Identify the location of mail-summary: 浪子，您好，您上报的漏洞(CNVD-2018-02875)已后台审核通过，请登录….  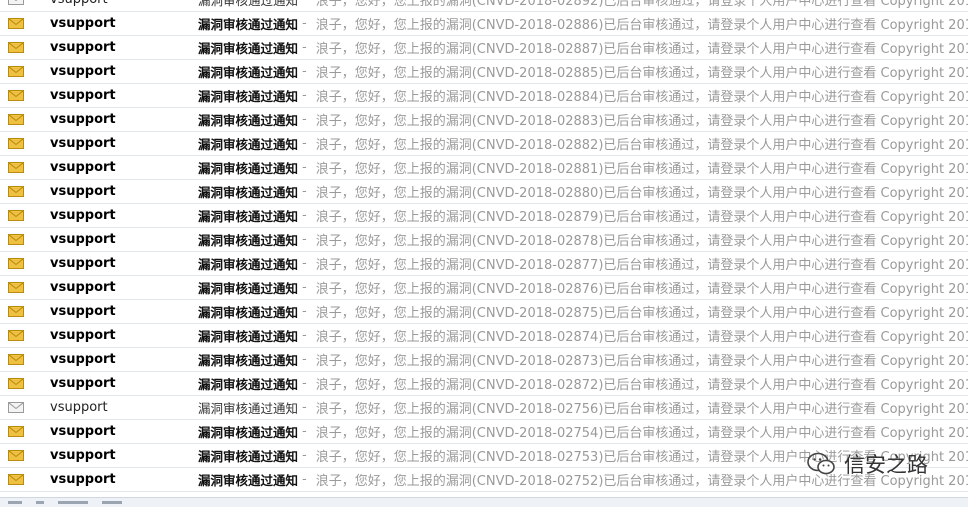
(641, 313).